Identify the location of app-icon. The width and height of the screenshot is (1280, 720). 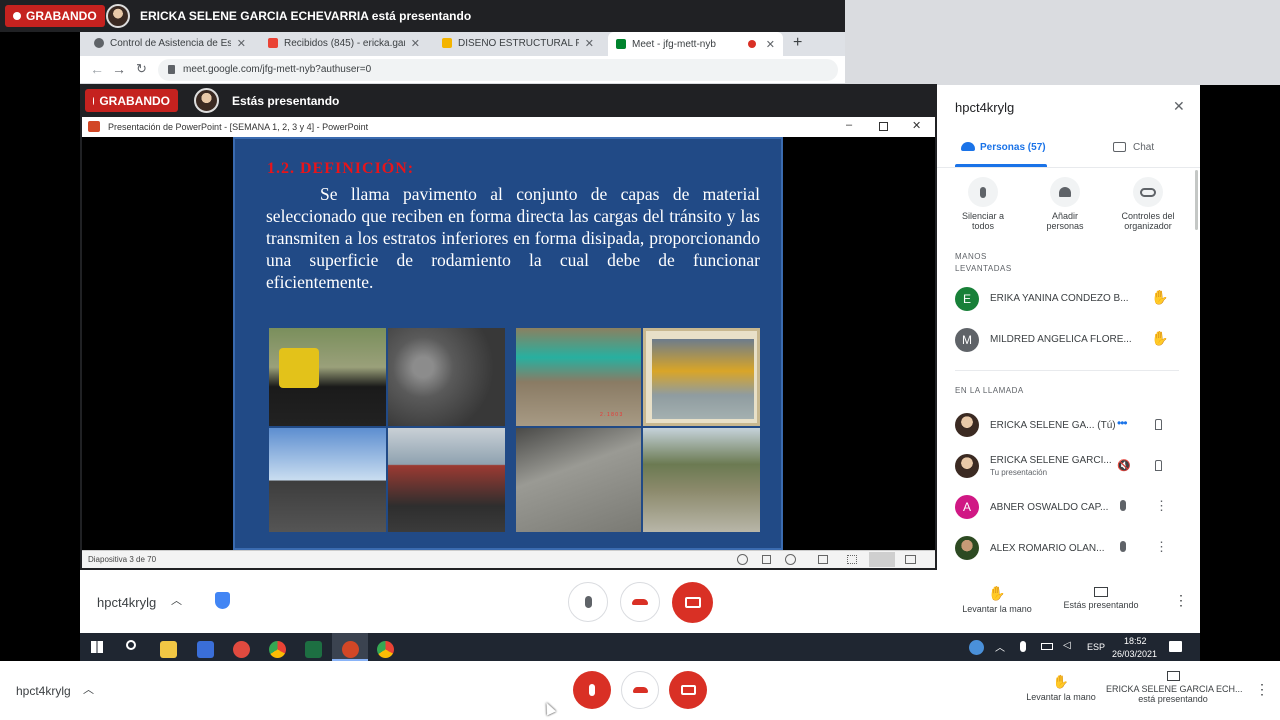
(241, 649).